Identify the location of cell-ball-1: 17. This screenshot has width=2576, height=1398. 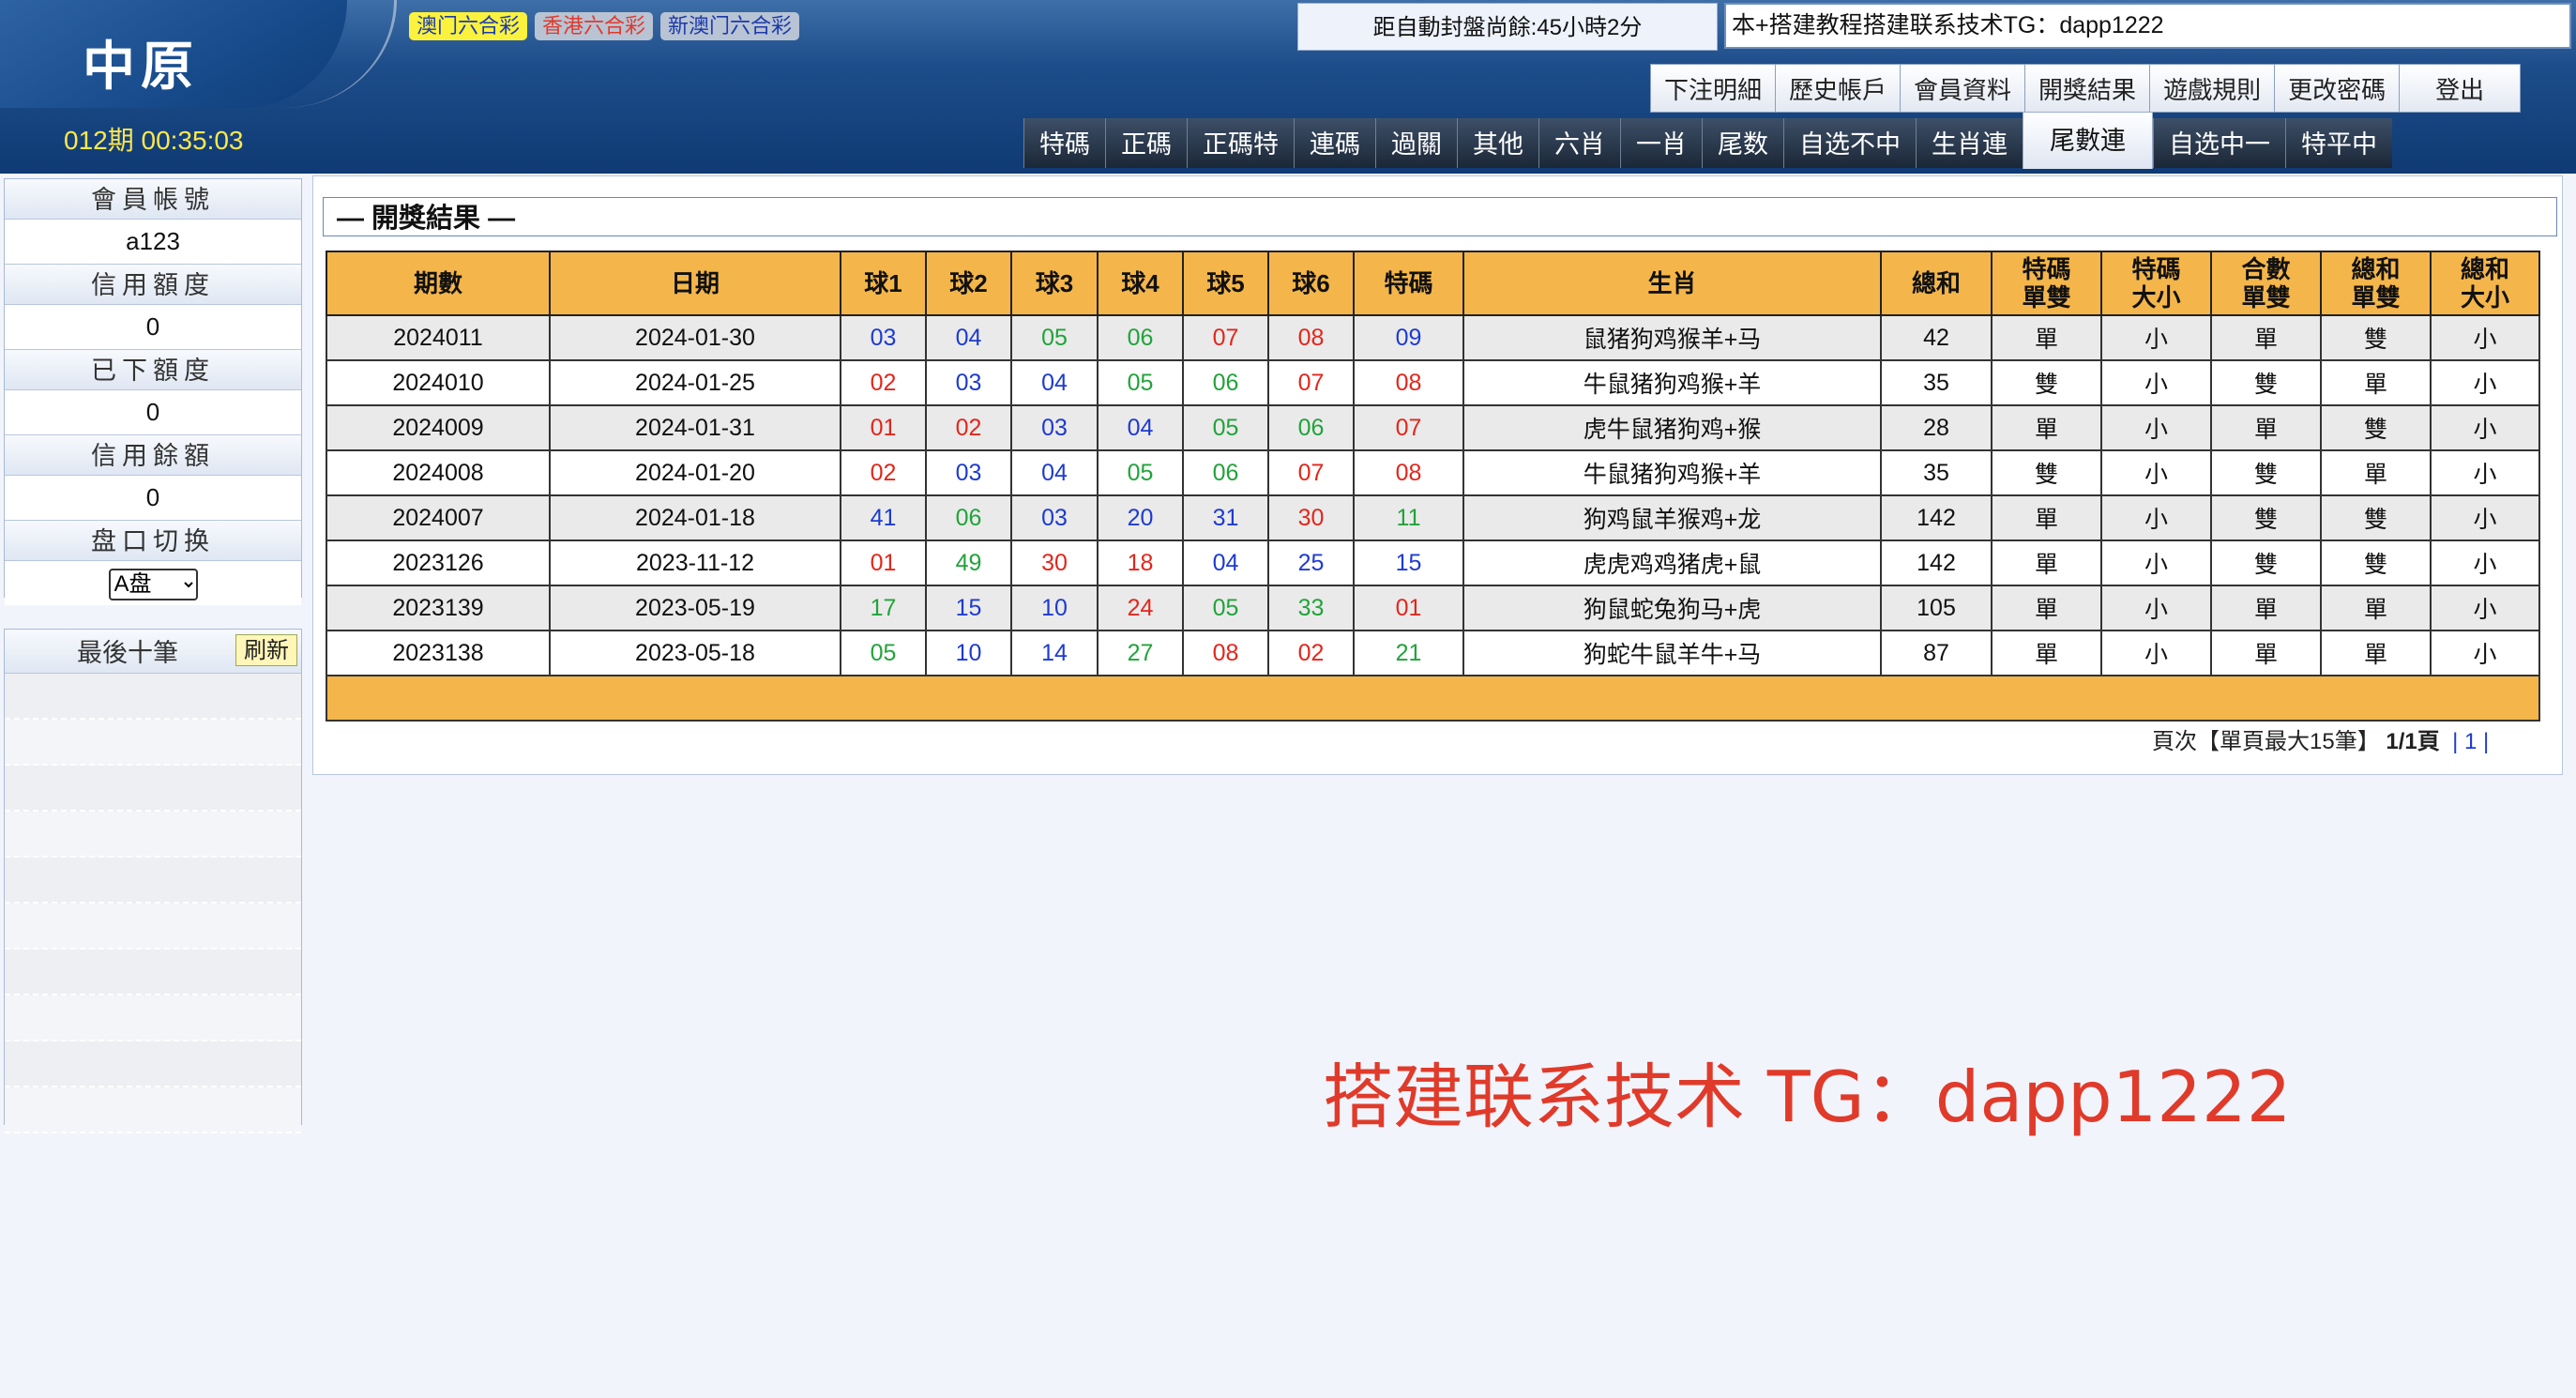
(883, 608).